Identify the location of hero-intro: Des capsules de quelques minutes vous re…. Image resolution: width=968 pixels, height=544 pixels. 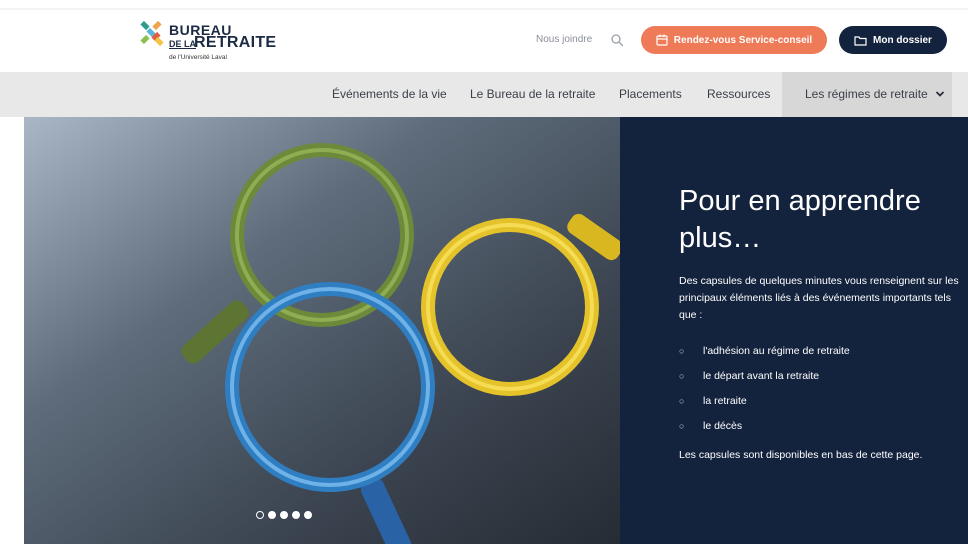
(819, 298).